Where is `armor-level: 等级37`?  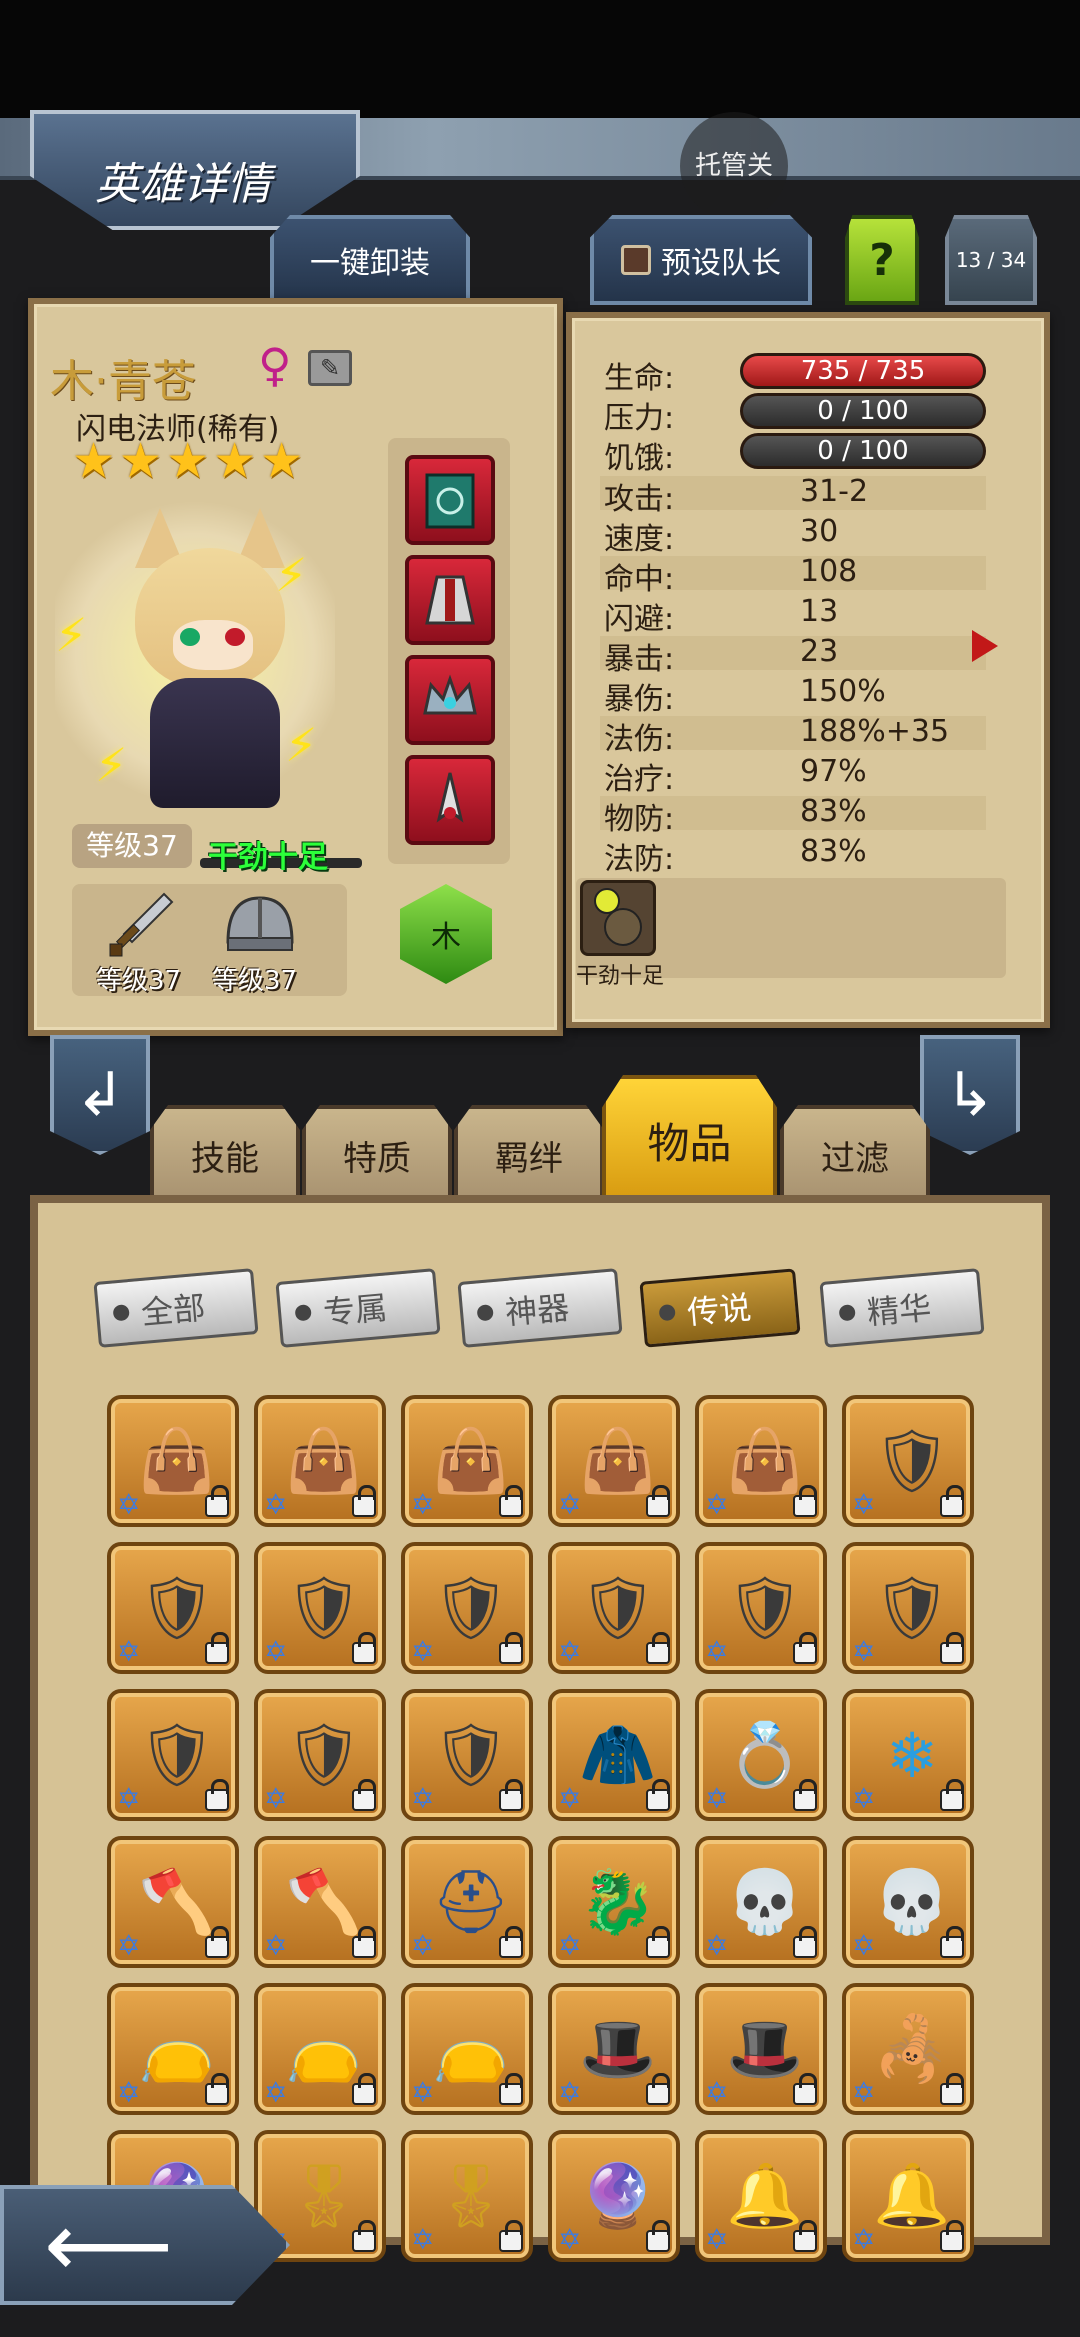
armor-level: 等级37 is located at coordinates (255, 981).